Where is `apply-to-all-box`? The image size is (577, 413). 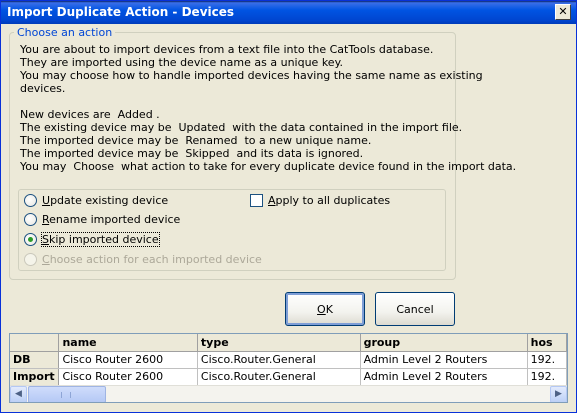 apply-to-all-box is located at coordinates (256, 200).